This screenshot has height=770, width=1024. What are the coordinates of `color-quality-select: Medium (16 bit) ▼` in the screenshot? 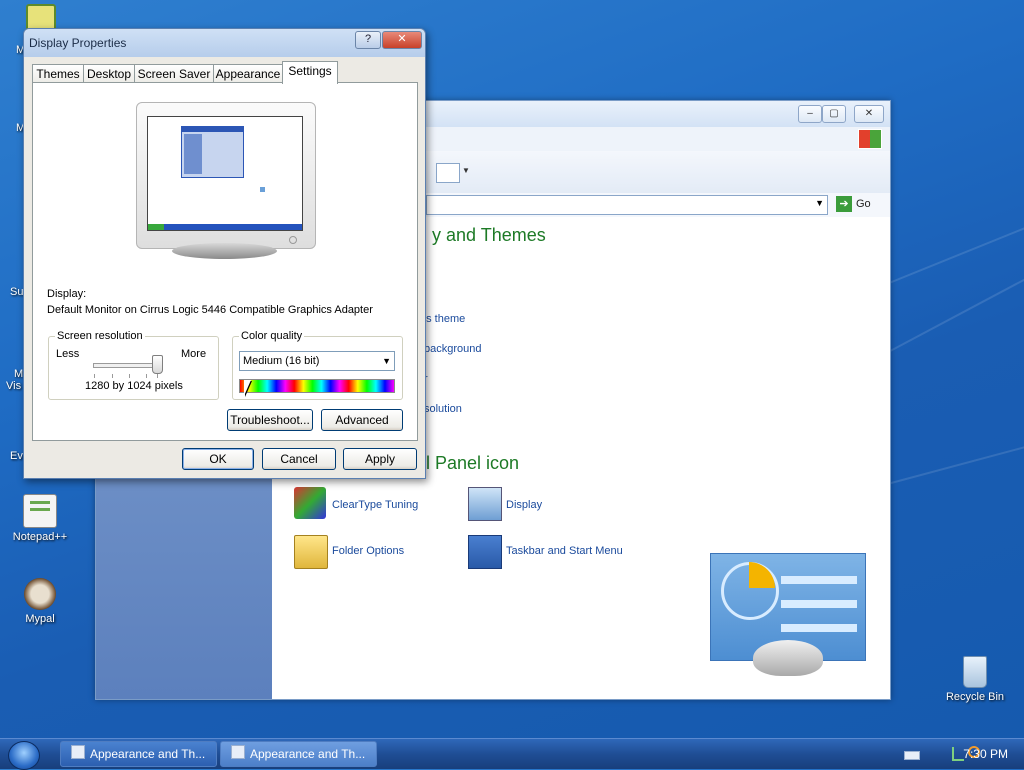 It's located at (317, 361).